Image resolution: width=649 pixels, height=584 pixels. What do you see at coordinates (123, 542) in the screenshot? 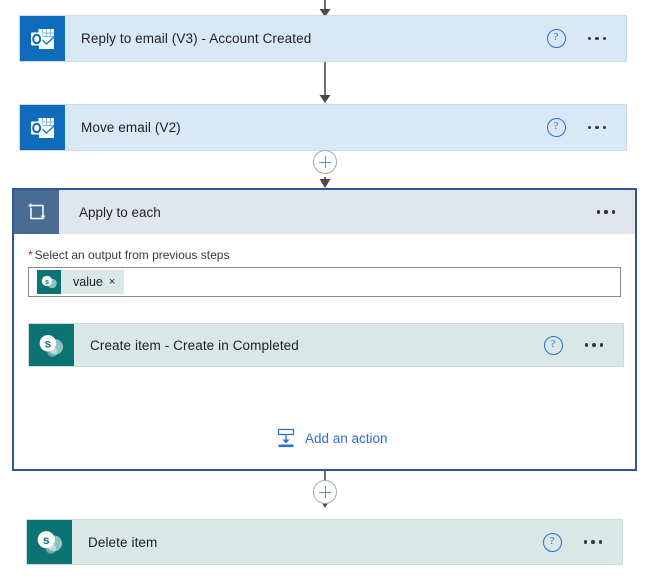
I see `action-title: Delete item` at bounding box center [123, 542].